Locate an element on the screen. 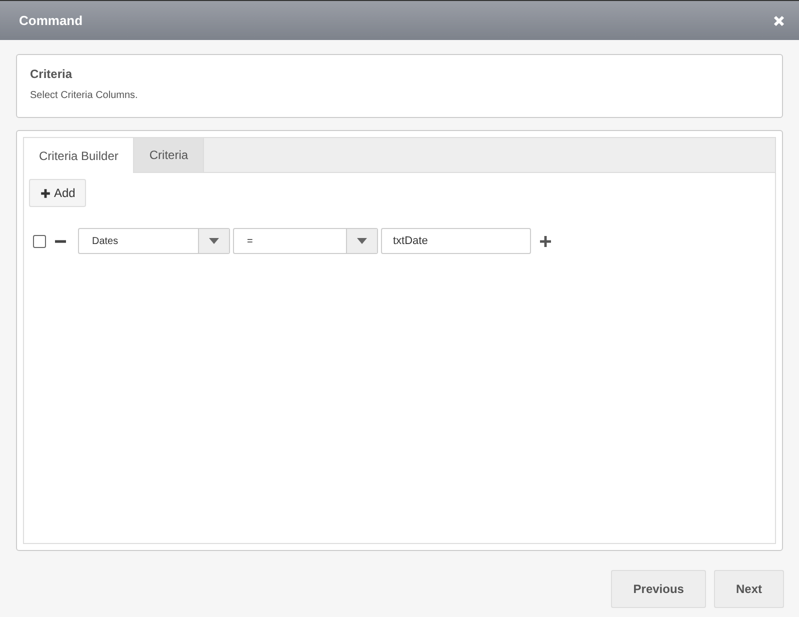 The width and height of the screenshot is (799, 617). nav-button: Previous is located at coordinates (658, 589).